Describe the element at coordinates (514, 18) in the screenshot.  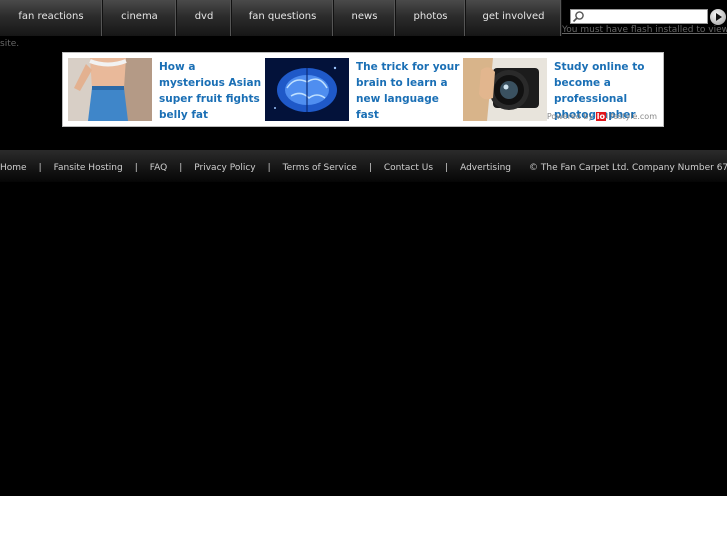
I see `nav-get-involved: get involved` at that location.